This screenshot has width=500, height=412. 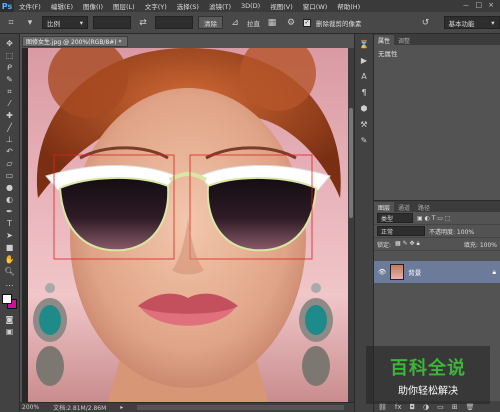 I want to click on lock-icon: 🔒︎, so click(x=494, y=271).